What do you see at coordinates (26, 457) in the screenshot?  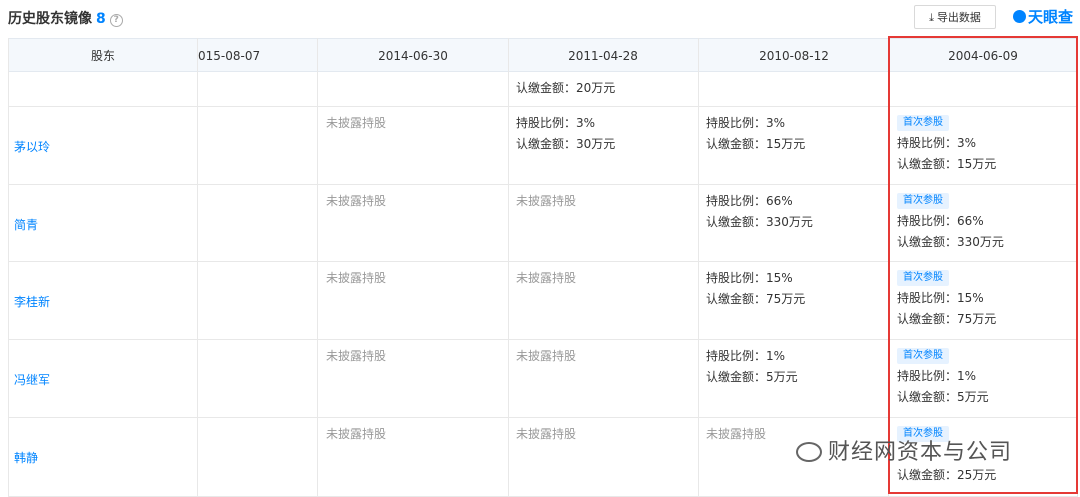 I see `shareholder-link: 韩静` at bounding box center [26, 457].